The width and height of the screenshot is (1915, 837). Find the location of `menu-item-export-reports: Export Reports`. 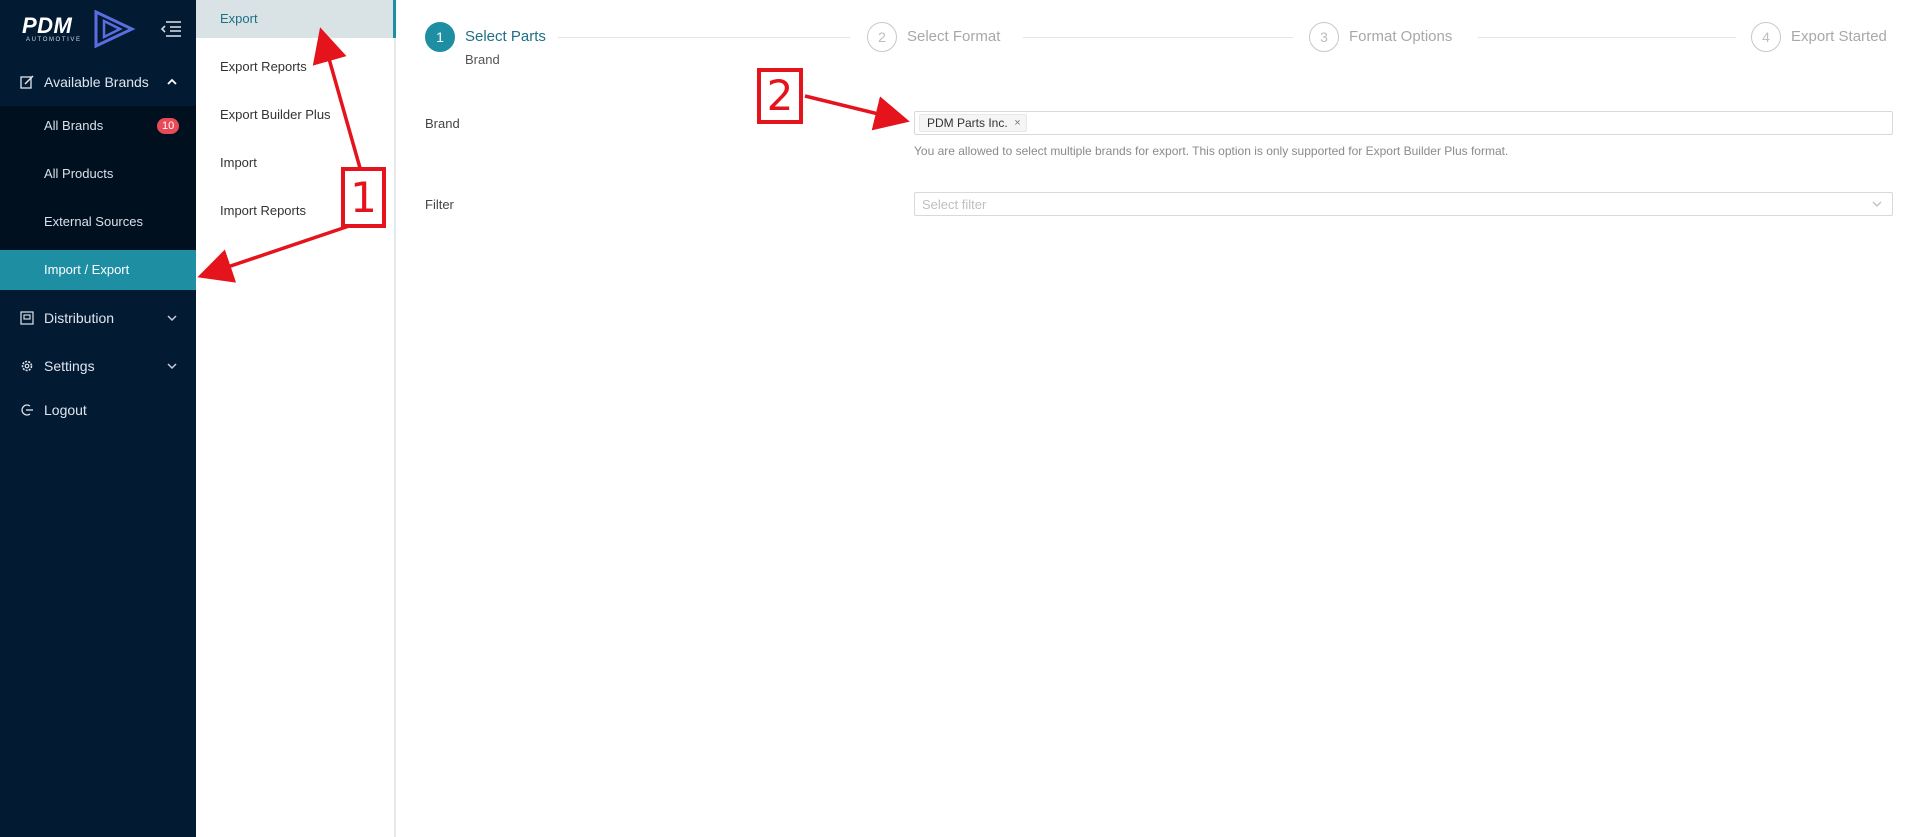

menu-item-export-reports: Export Reports is located at coordinates (296, 67).